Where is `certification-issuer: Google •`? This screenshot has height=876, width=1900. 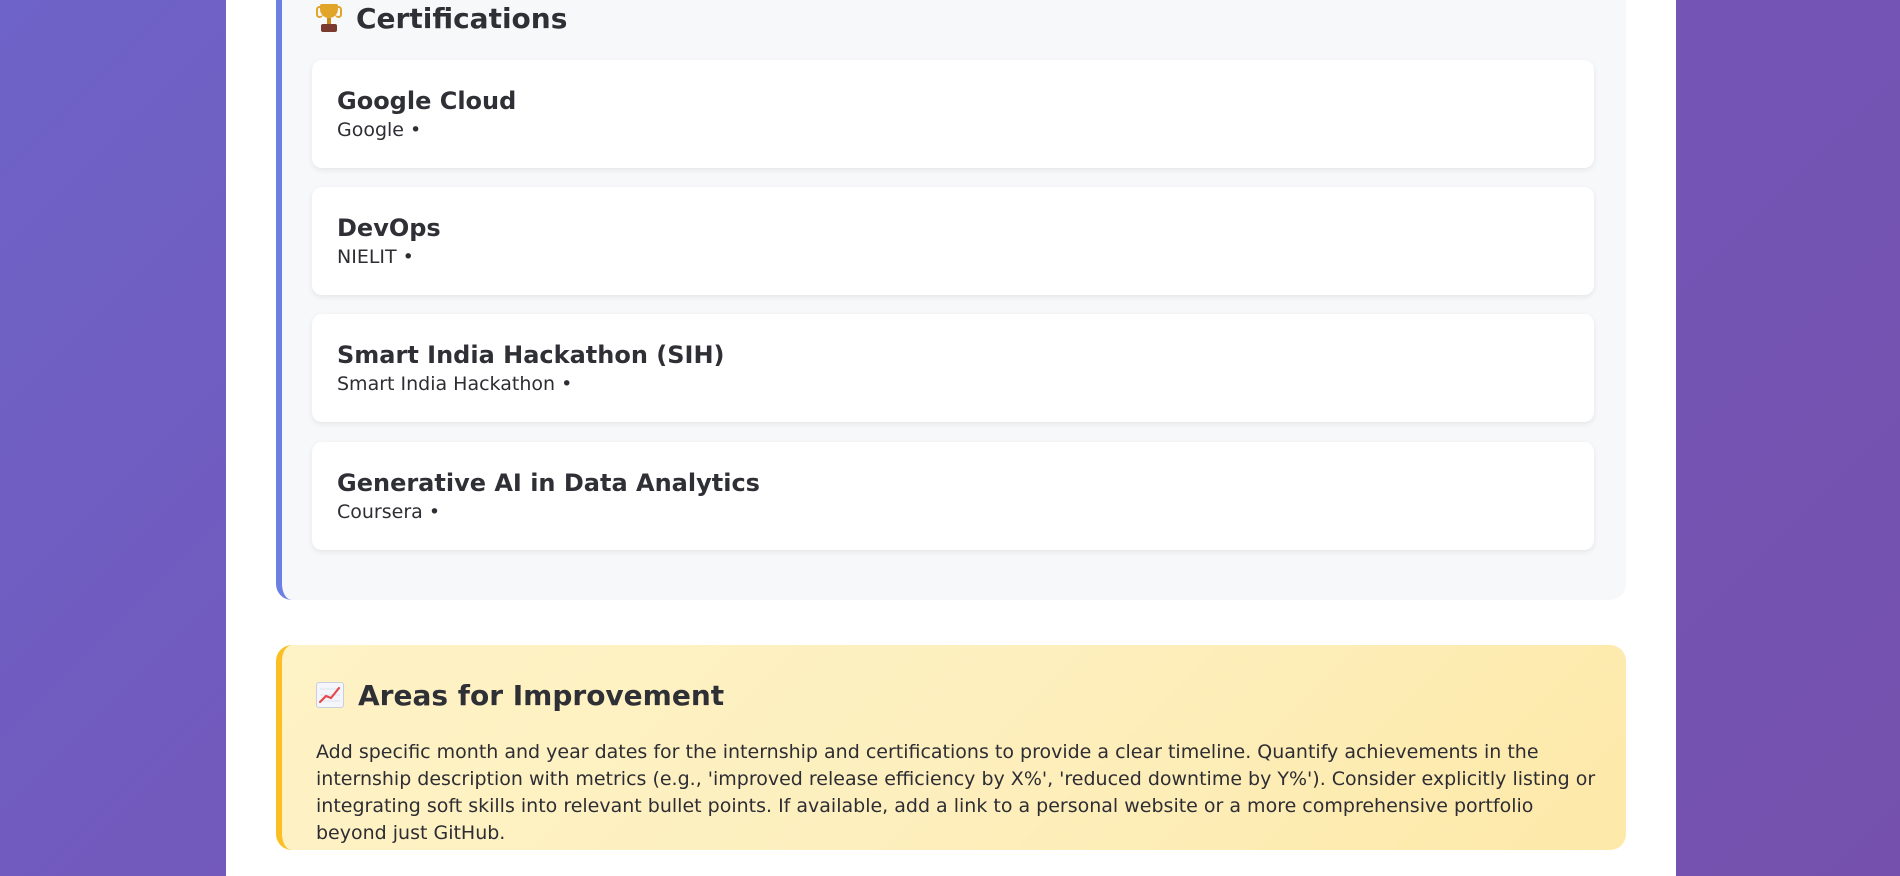
certification-issuer: Google • is located at coordinates (379, 130).